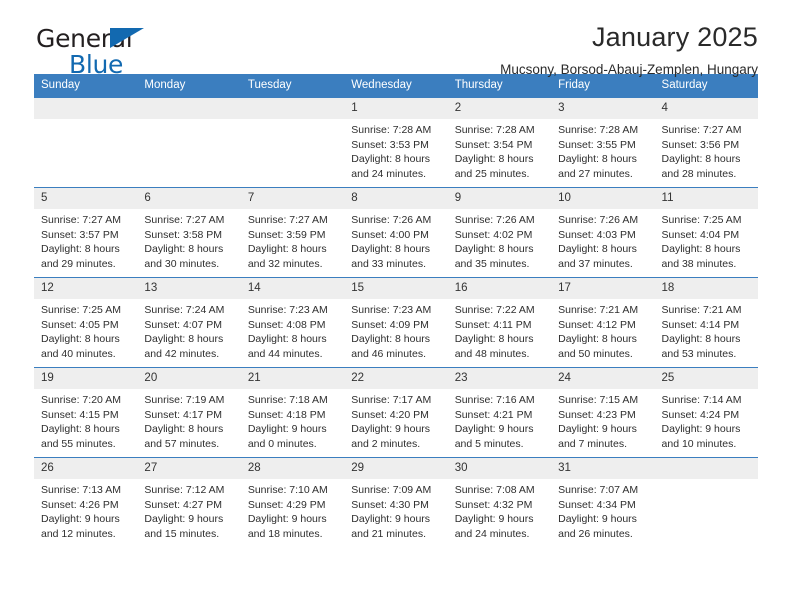 Image resolution: width=792 pixels, height=612 pixels. Describe the element at coordinates (391, 490) in the screenshot. I see `sunrise-text: Sunrise: 7:09 AM` at that location.